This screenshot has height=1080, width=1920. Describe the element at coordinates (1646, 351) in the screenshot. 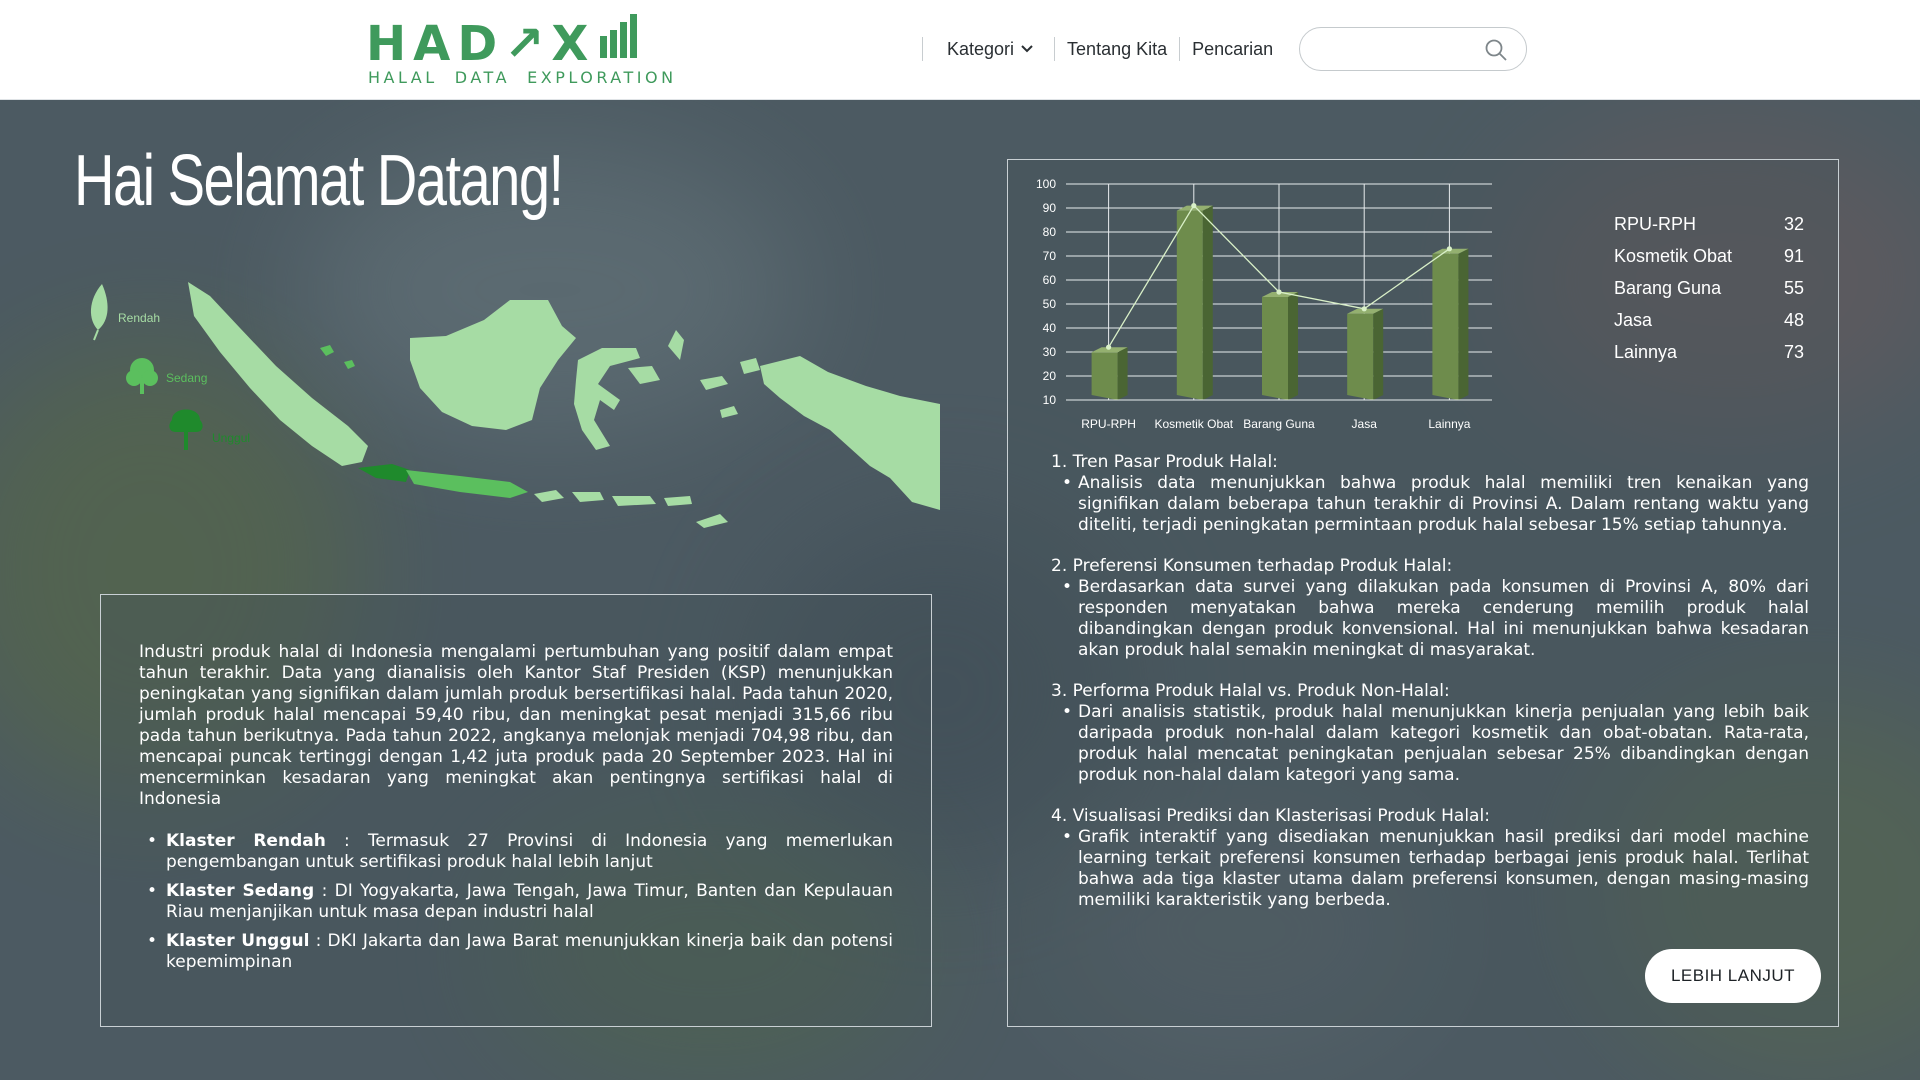

I see `category-label: Lainnya` at that location.